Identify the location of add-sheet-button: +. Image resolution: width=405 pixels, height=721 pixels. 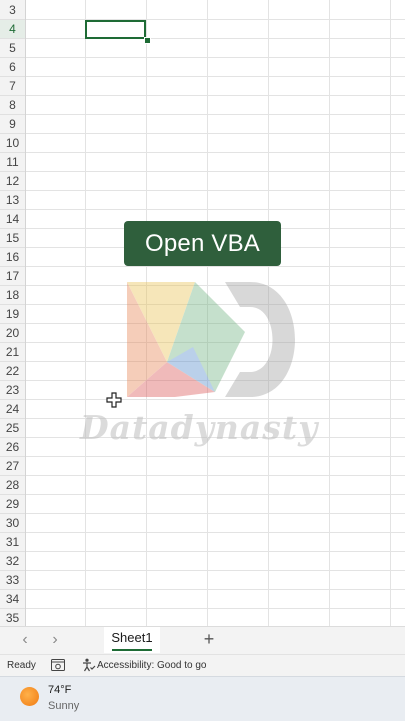
(209, 639).